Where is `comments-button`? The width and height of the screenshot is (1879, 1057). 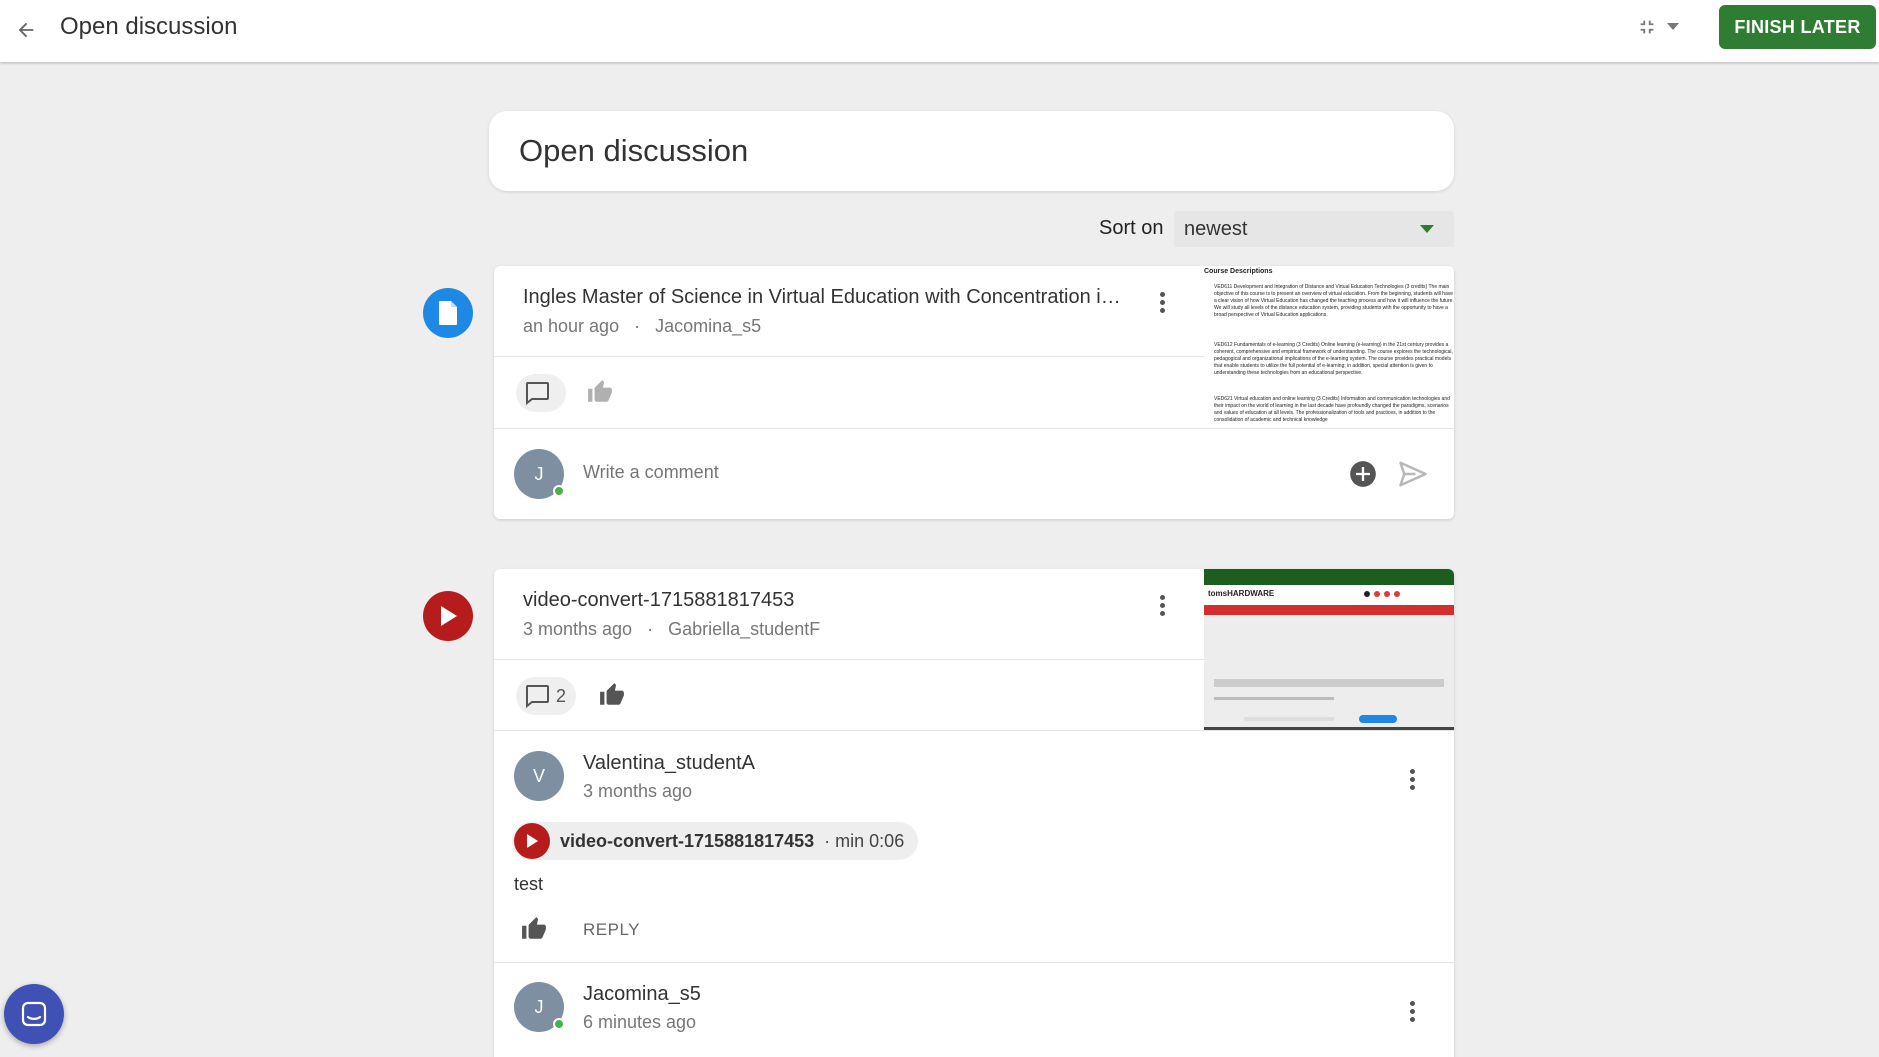
comments-button is located at coordinates (541, 393).